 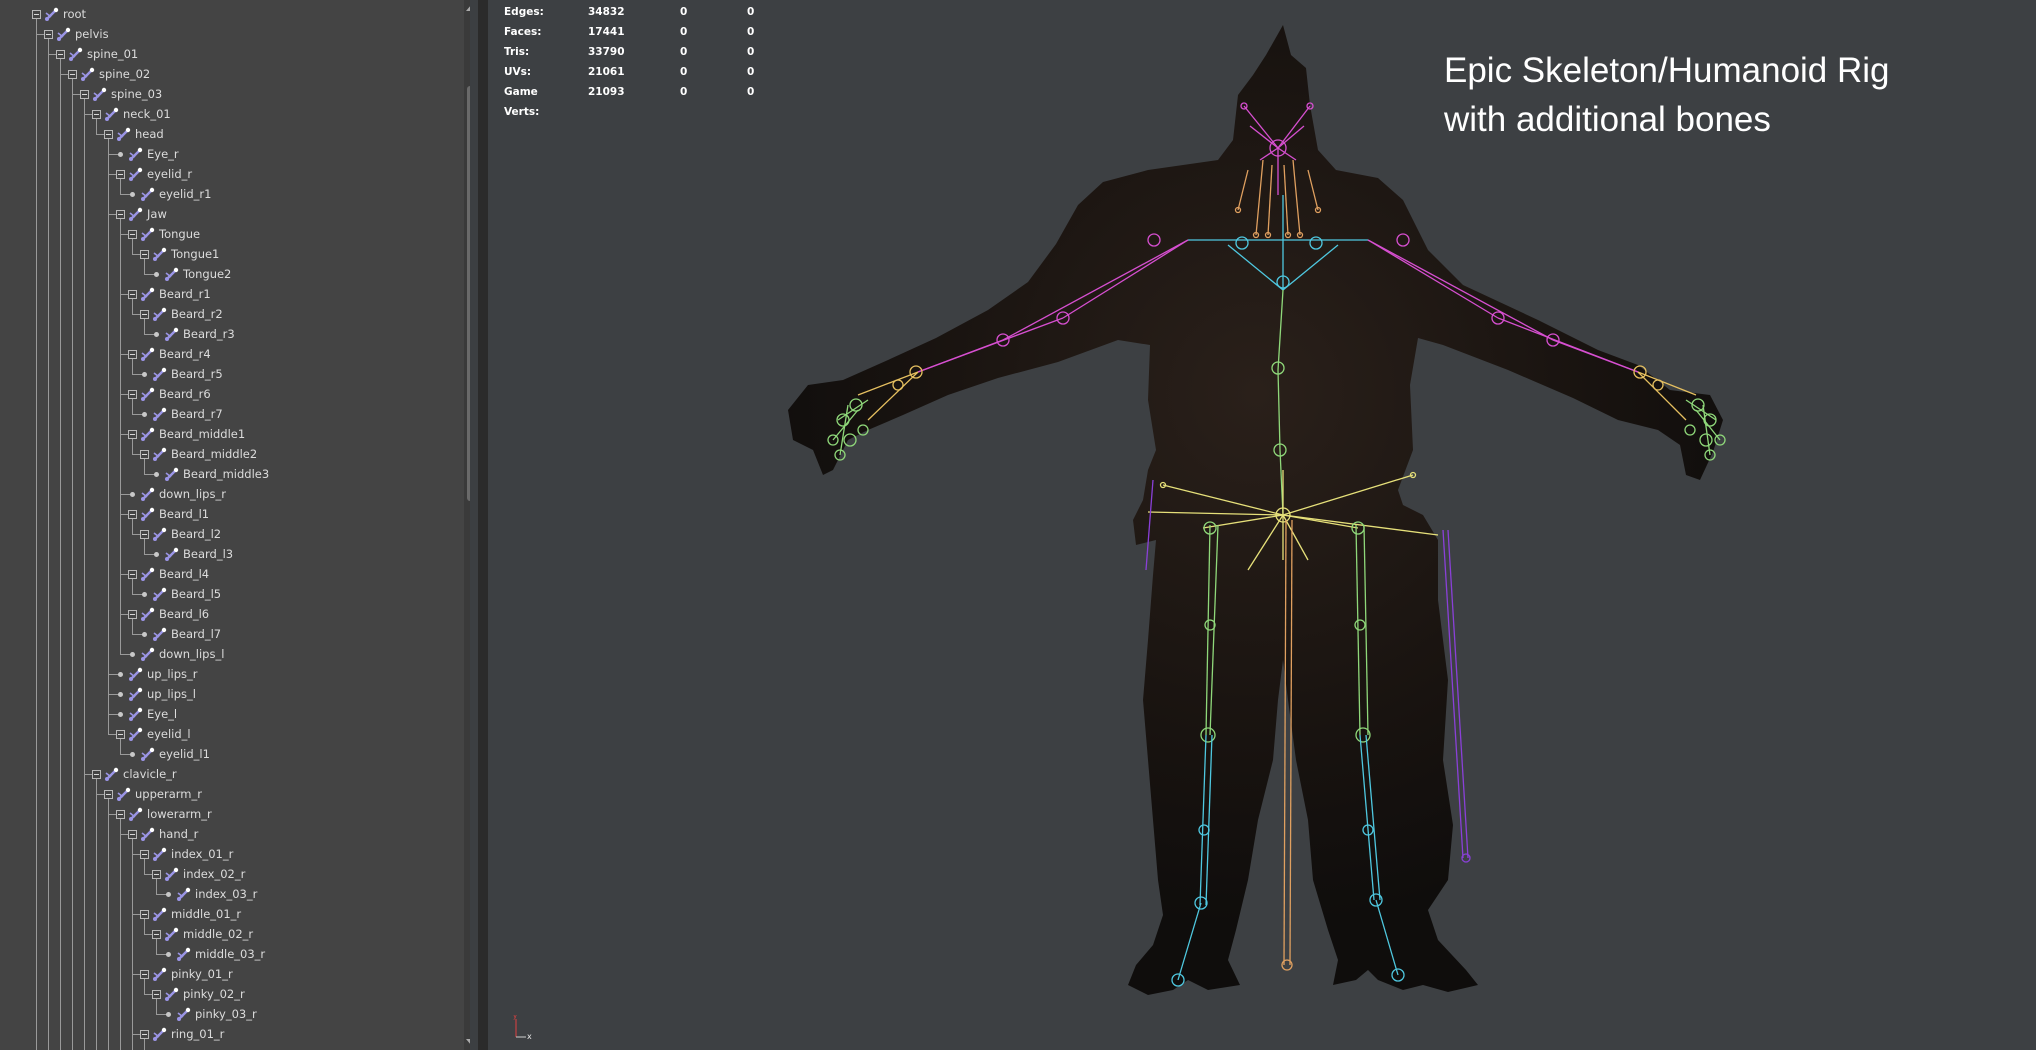 What do you see at coordinates (235, 34) in the screenshot?
I see `outliner-row-pelvis: pelvis` at bounding box center [235, 34].